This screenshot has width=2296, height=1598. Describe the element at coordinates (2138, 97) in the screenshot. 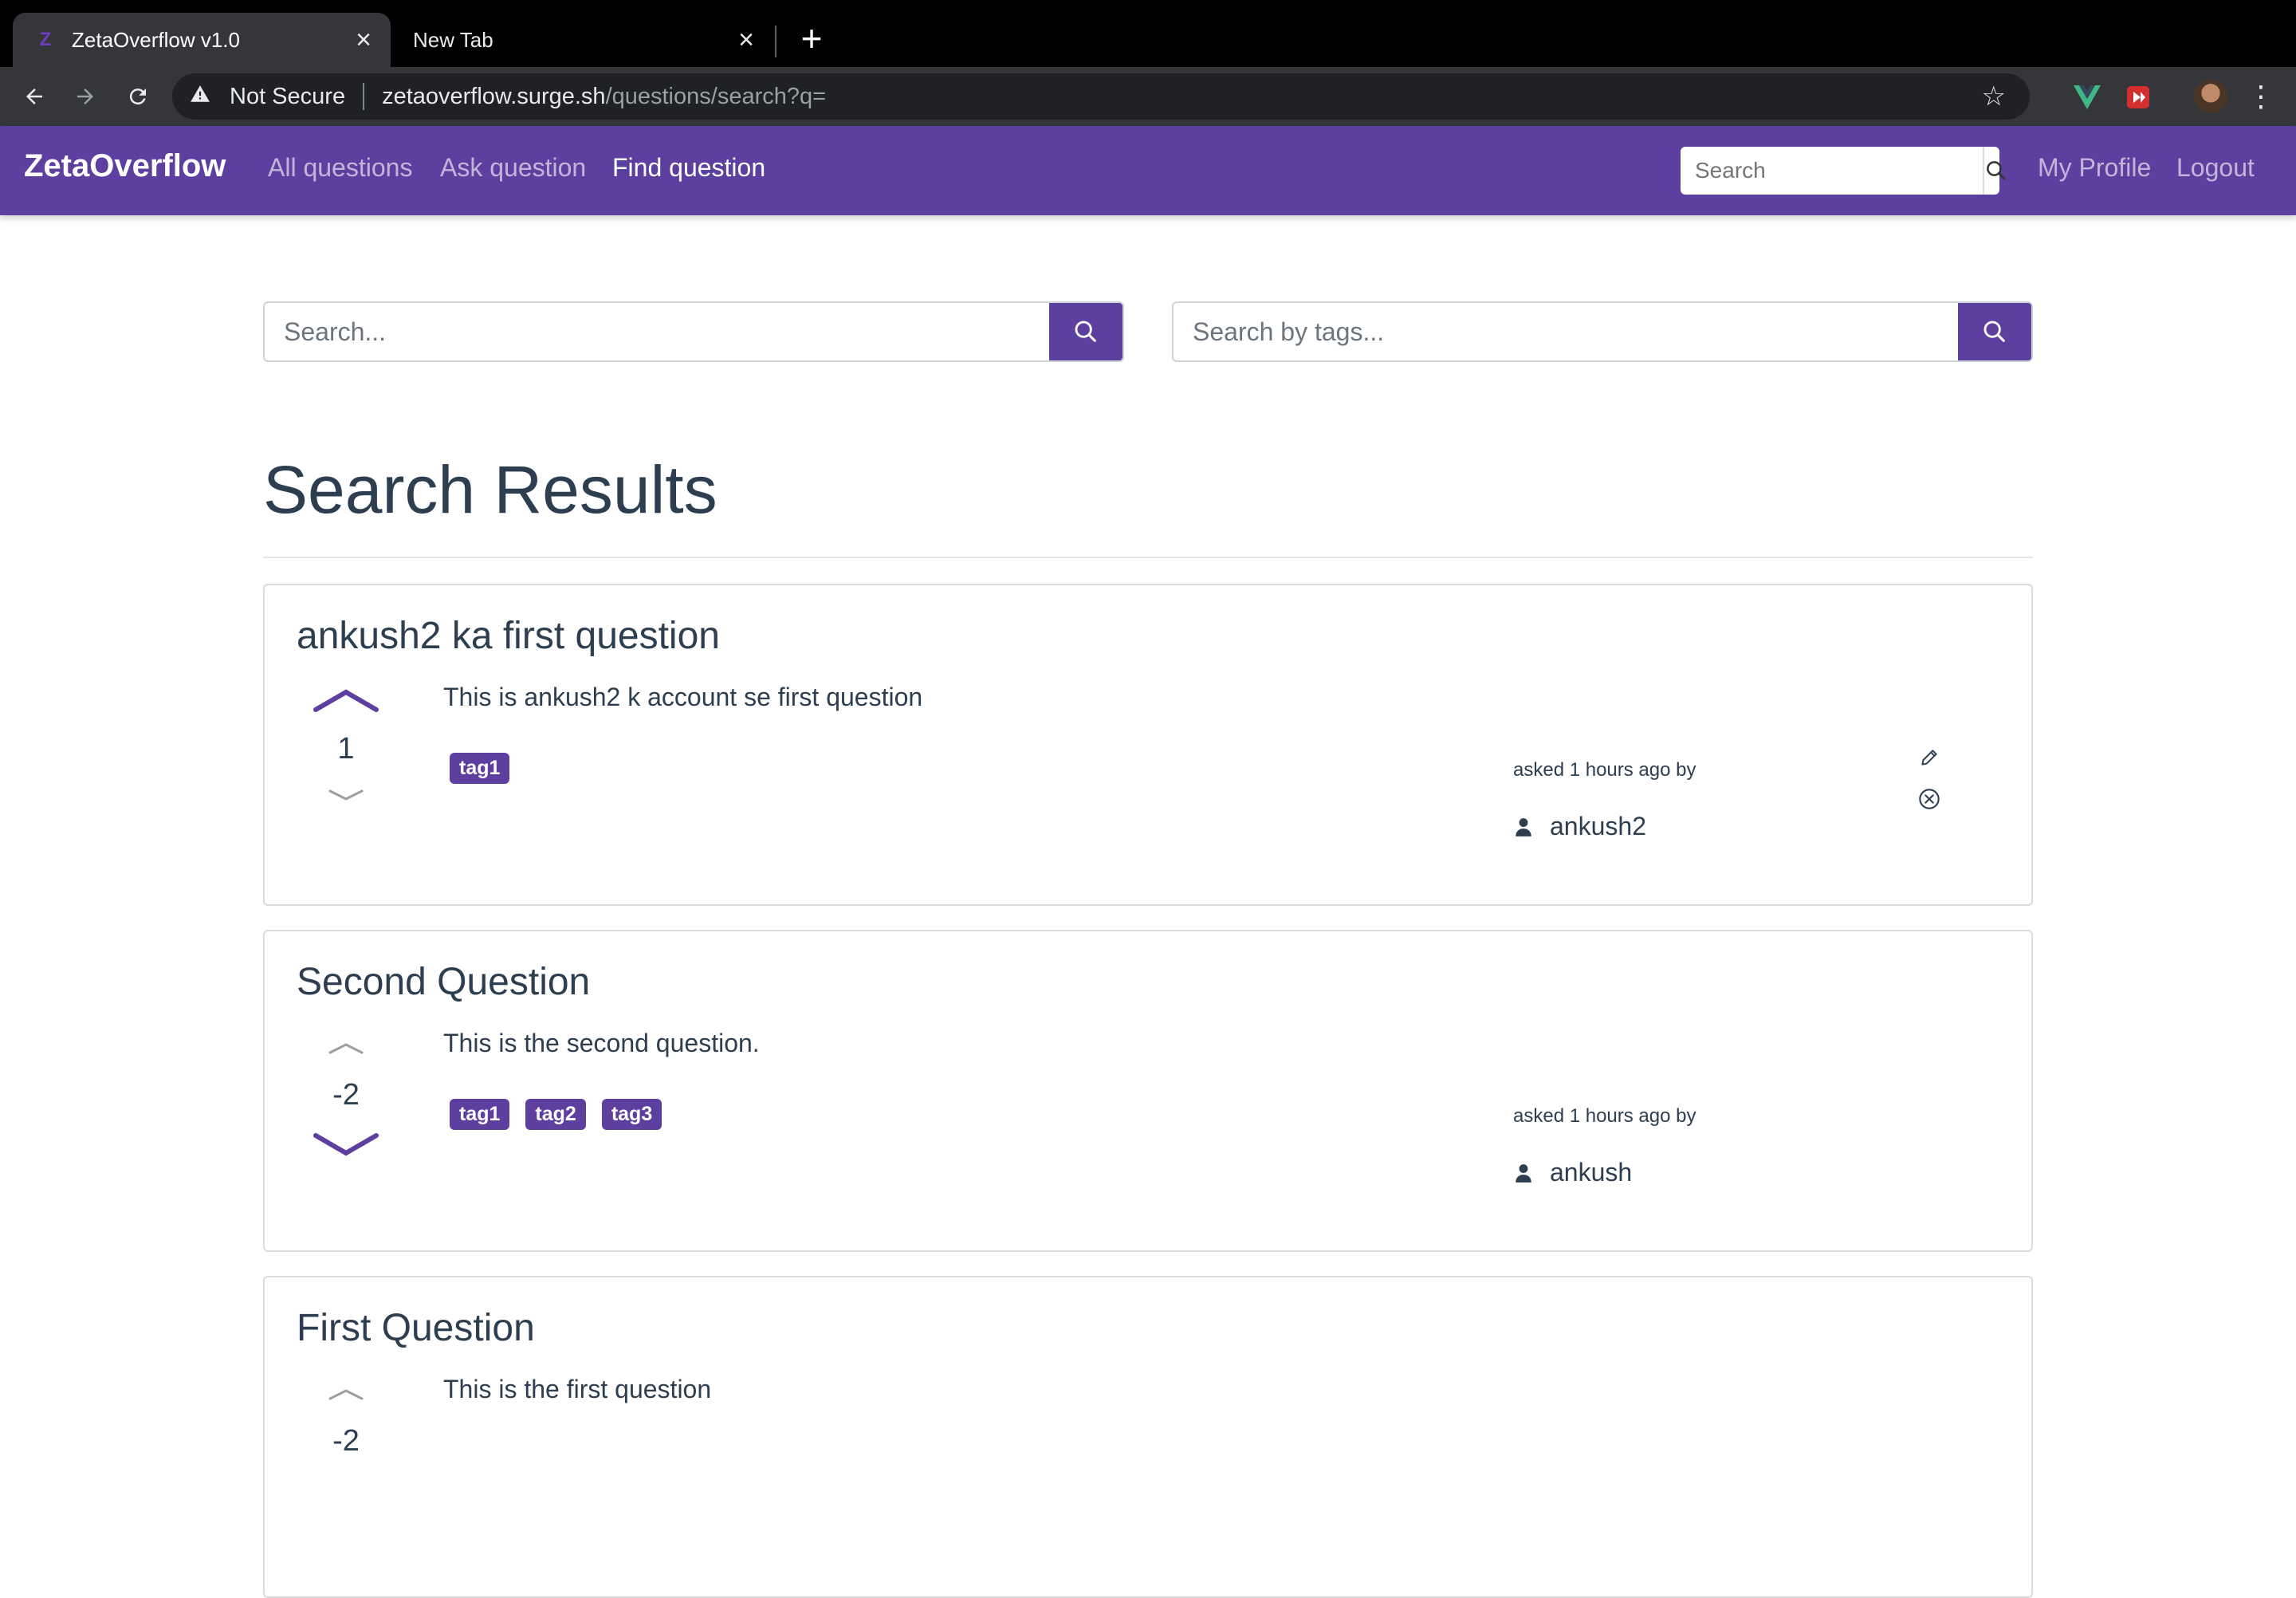

I see `red-extension-icon` at that location.